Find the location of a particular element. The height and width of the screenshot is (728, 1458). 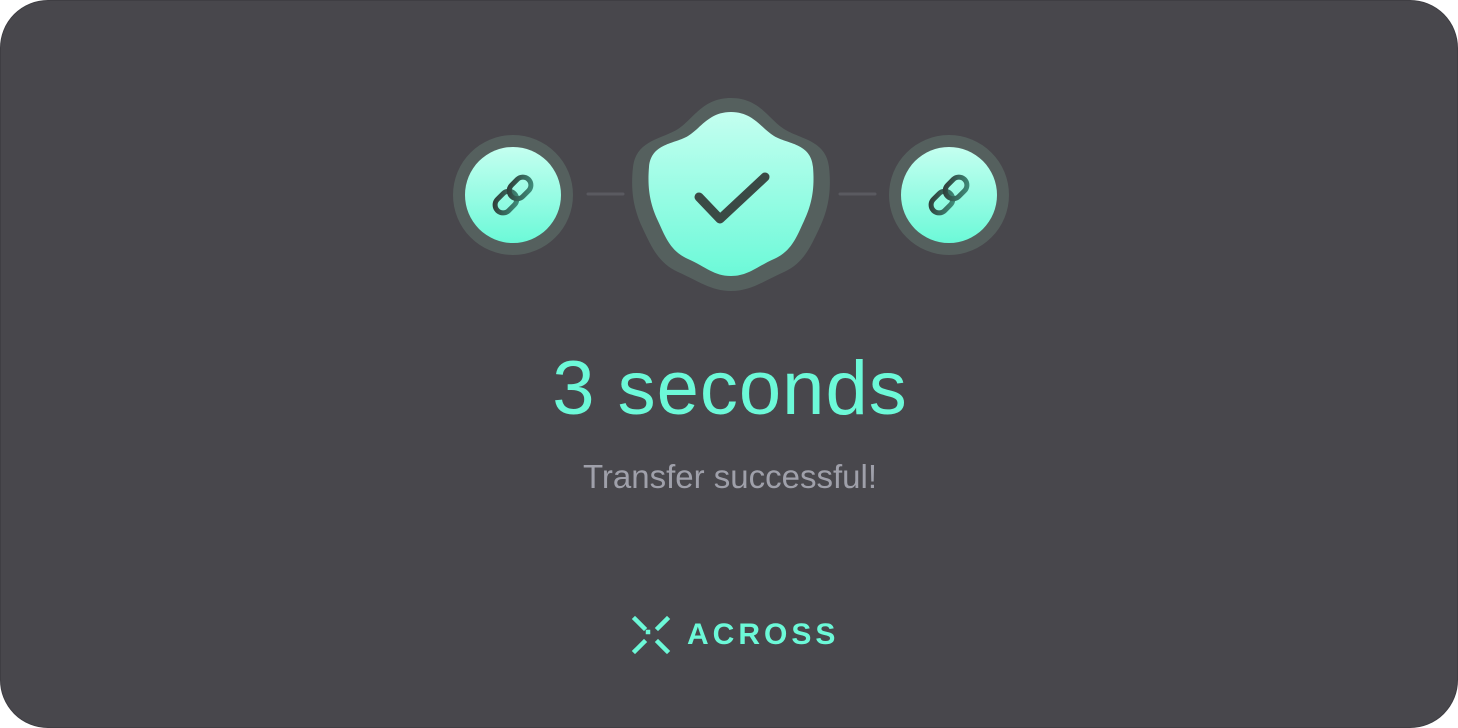

transfer-duration: 3 seconds is located at coordinates (730, 388).